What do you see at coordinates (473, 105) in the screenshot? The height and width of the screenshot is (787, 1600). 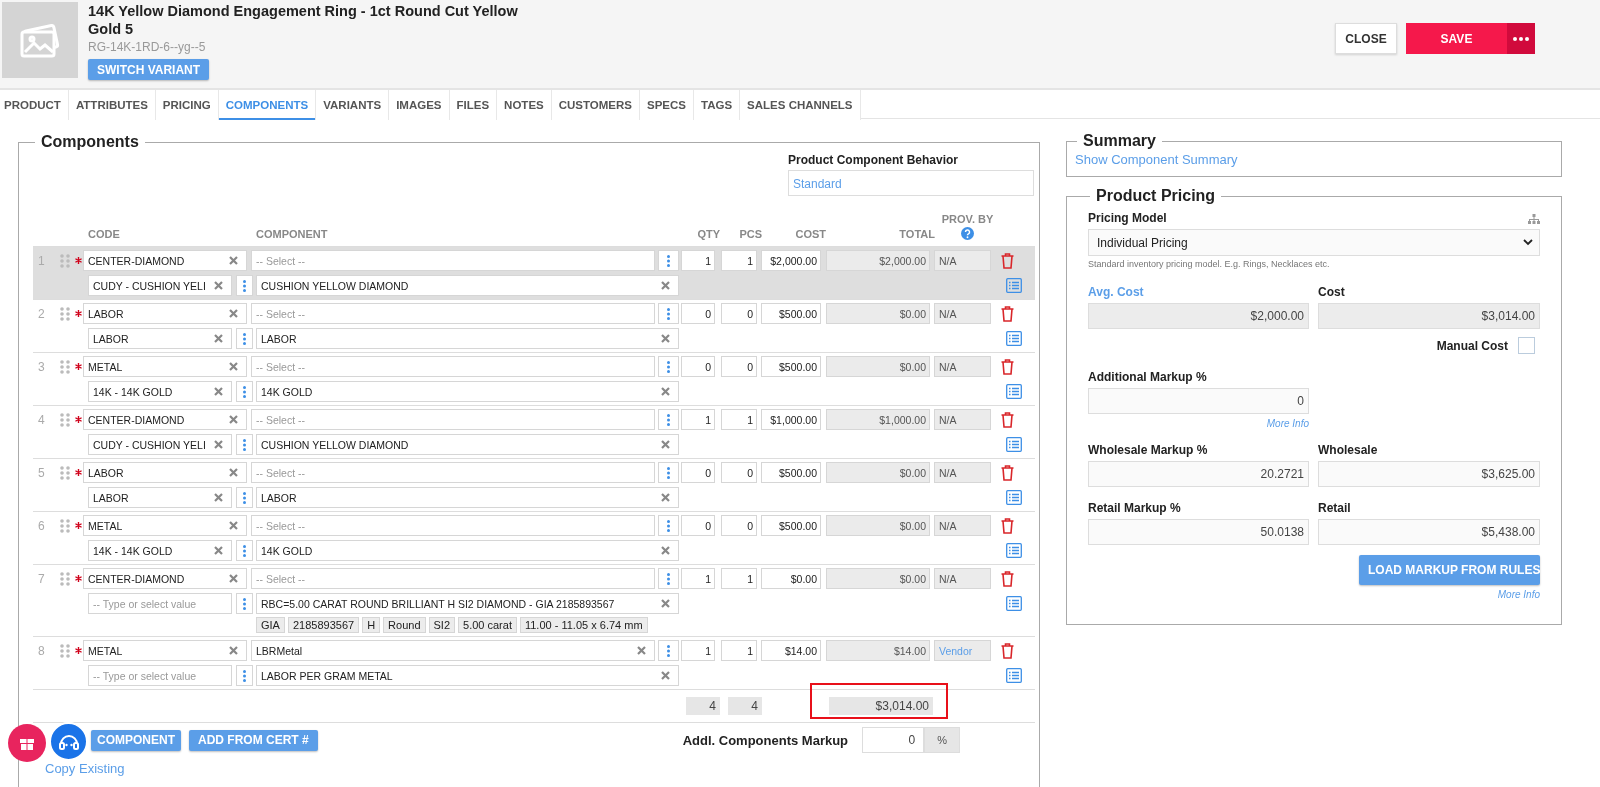 I see `tab: FILES` at bounding box center [473, 105].